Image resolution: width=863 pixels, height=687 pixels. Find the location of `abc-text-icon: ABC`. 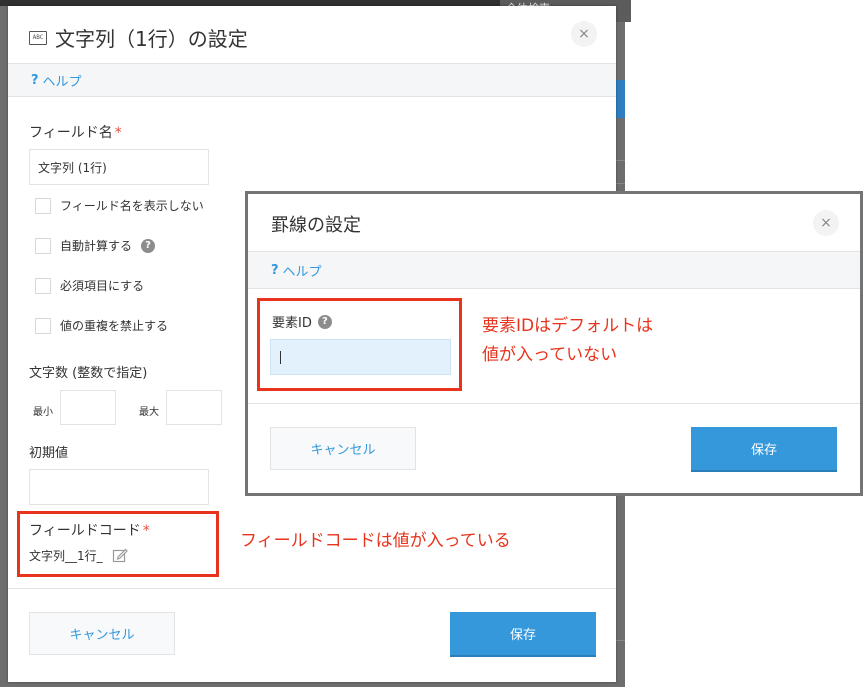

abc-text-icon: ABC is located at coordinates (38, 37).